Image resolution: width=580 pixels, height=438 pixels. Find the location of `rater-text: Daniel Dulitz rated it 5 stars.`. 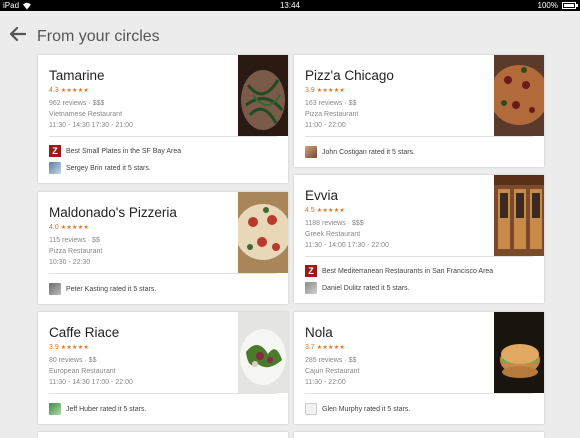

rater-text: Daniel Dulitz rated it 5 stars. is located at coordinates (366, 288).